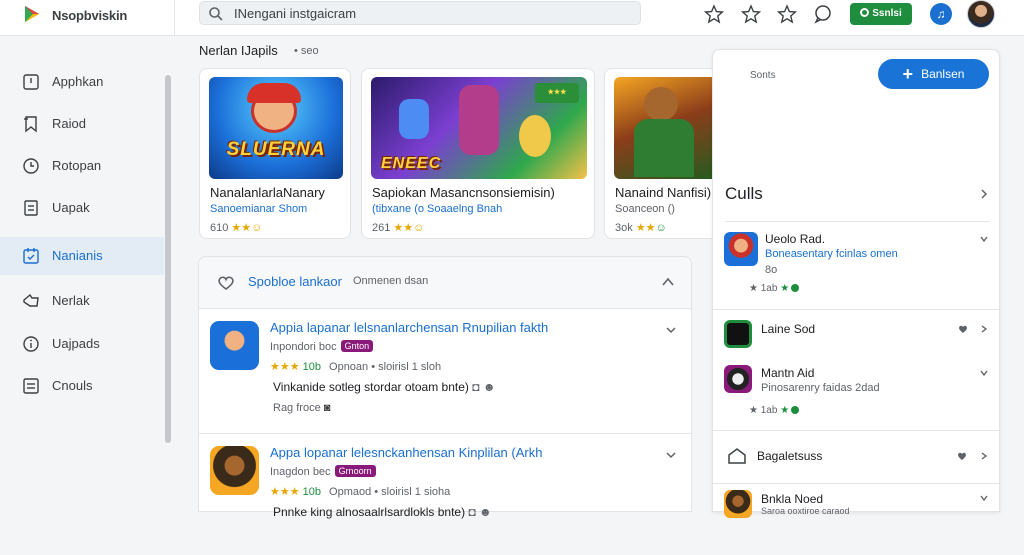 The width and height of the screenshot is (1024, 555). I want to click on app-developer: Pinosarenry faidas 2dad, so click(820, 388).